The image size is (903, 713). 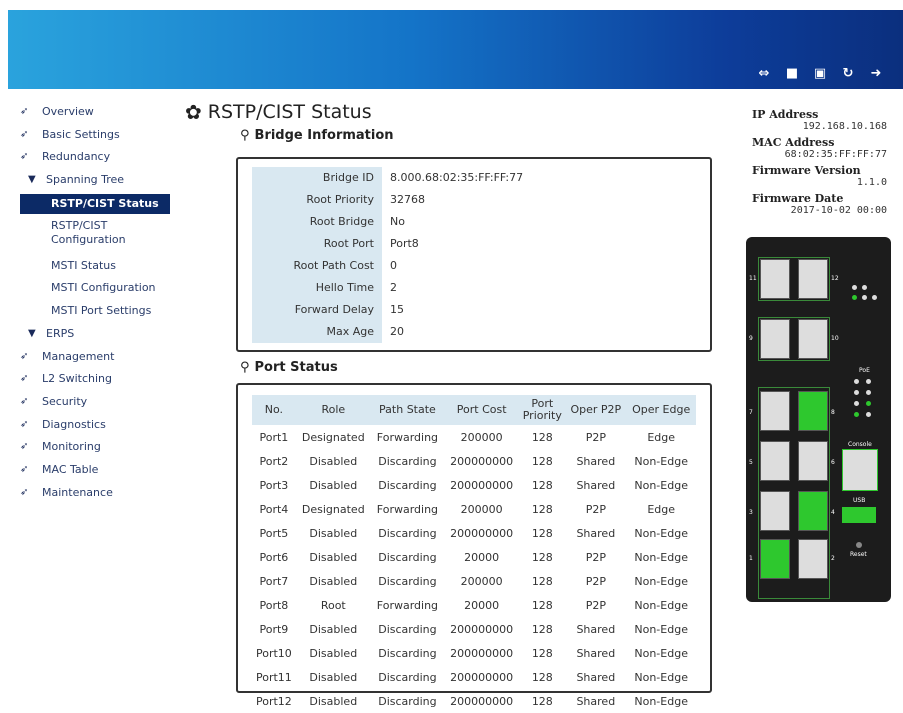 What do you see at coordinates (407, 410) in the screenshot?
I see `column-header: Path State` at bounding box center [407, 410].